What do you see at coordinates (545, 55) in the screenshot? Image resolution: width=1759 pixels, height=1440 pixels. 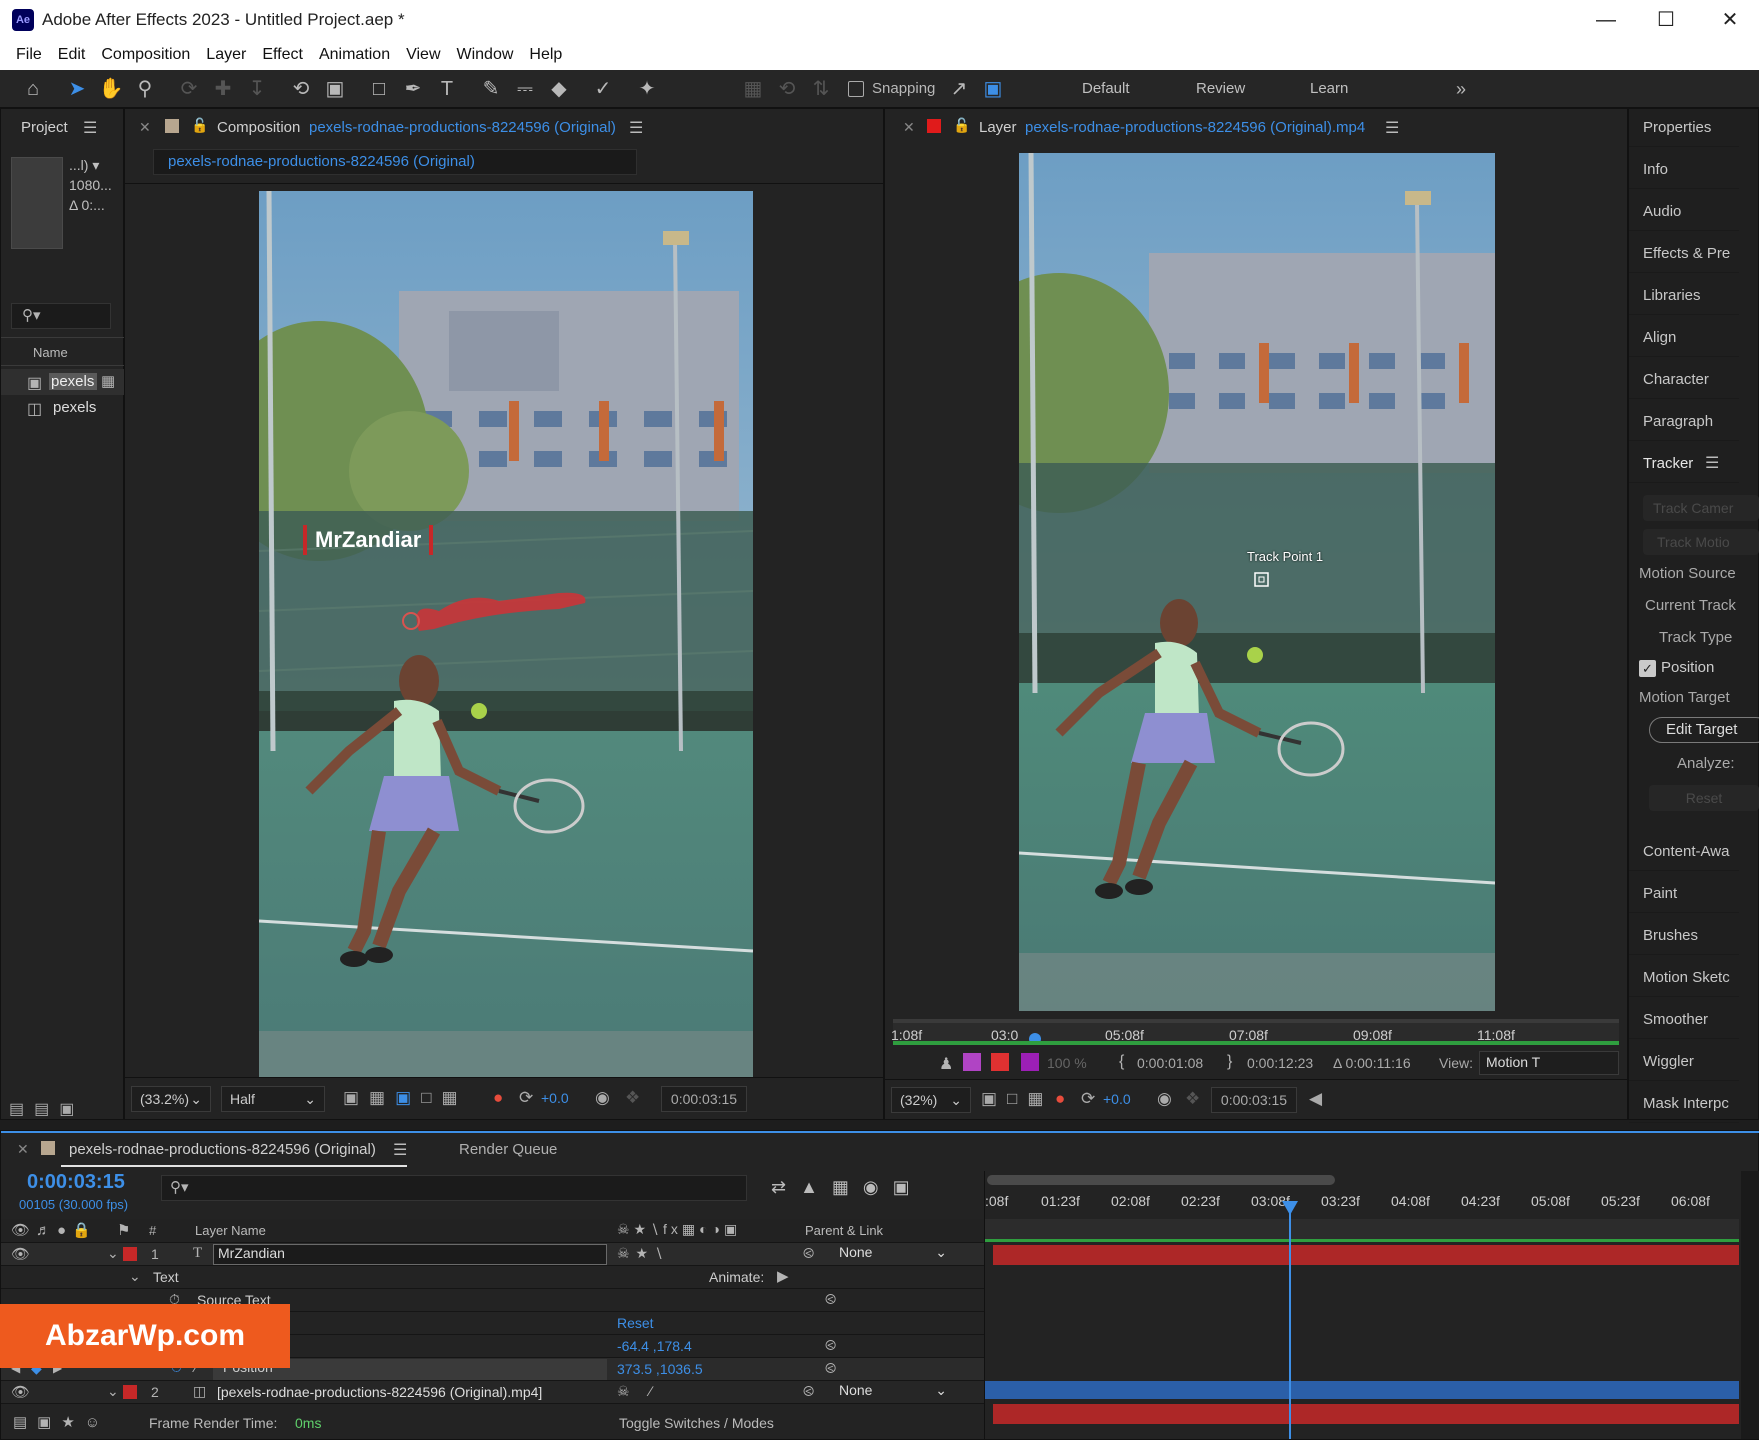 I see `menu-help: Help` at bounding box center [545, 55].